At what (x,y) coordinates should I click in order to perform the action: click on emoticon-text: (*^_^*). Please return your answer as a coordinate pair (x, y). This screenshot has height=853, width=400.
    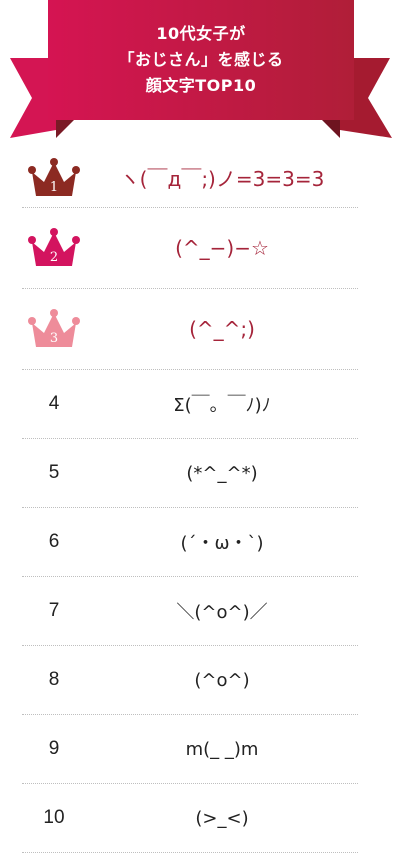
    Looking at the image, I should click on (222, 473).